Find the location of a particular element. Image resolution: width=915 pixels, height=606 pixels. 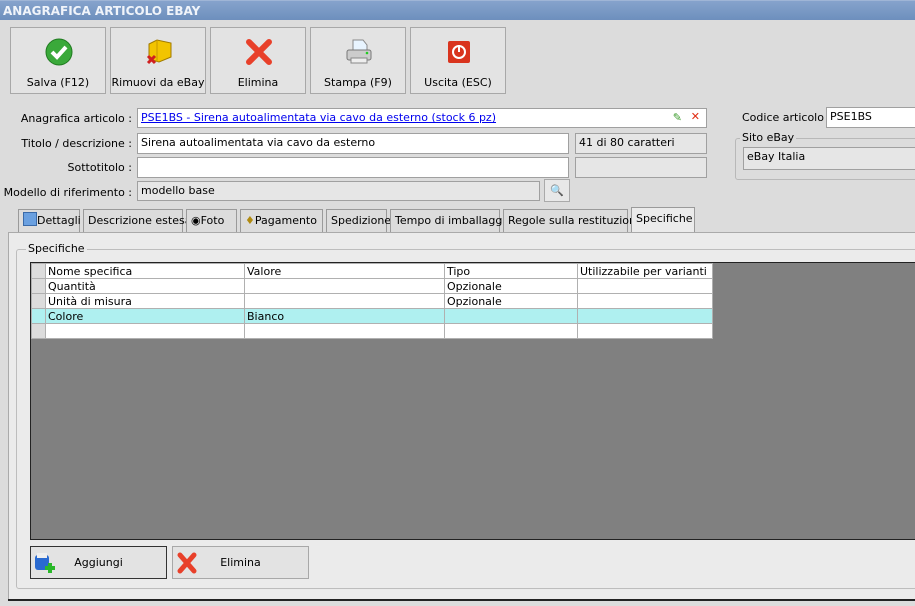

column-header: Tipo is located at coordinates (511, 271).